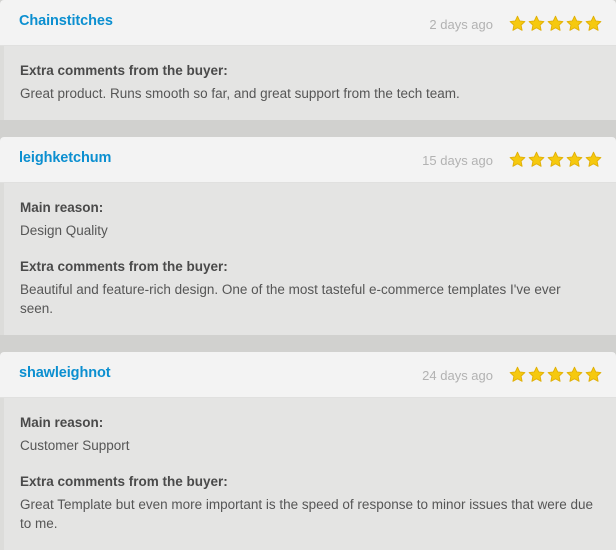 The image size is (616, 550). Describe the element at coordinates (308, 374) in the screenshot. I see `review-header: shawleighnot 24 days ago` at that location.